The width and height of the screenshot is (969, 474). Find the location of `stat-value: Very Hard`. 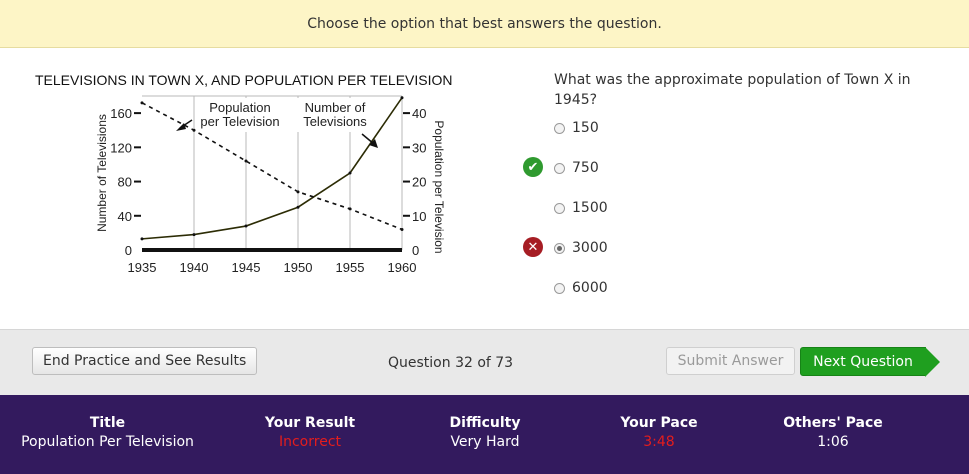

stat-value: Very Hard is located at coordinates (485, 442).